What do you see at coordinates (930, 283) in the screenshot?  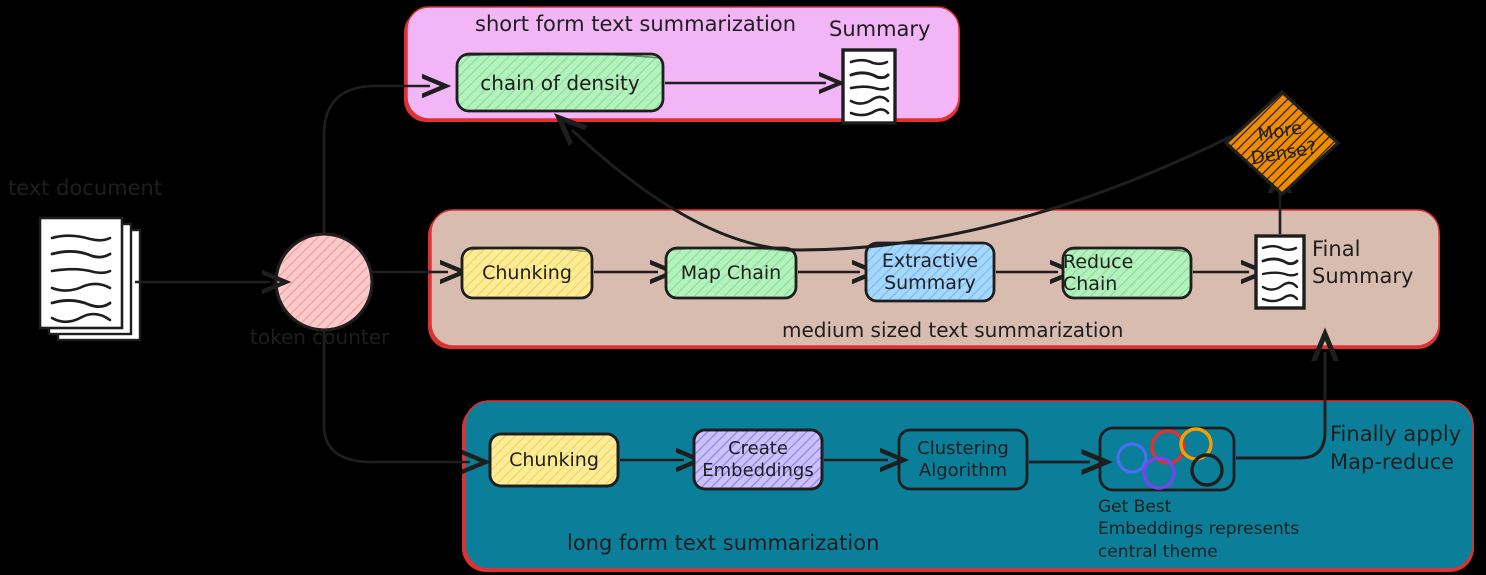 I see `extractive-summary-line2: Summary` at bounding box center [930, 283].